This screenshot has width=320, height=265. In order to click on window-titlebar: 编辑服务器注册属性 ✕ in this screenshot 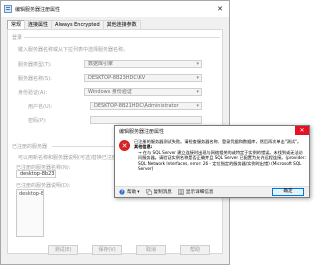, I will do `click(115, 9)`.